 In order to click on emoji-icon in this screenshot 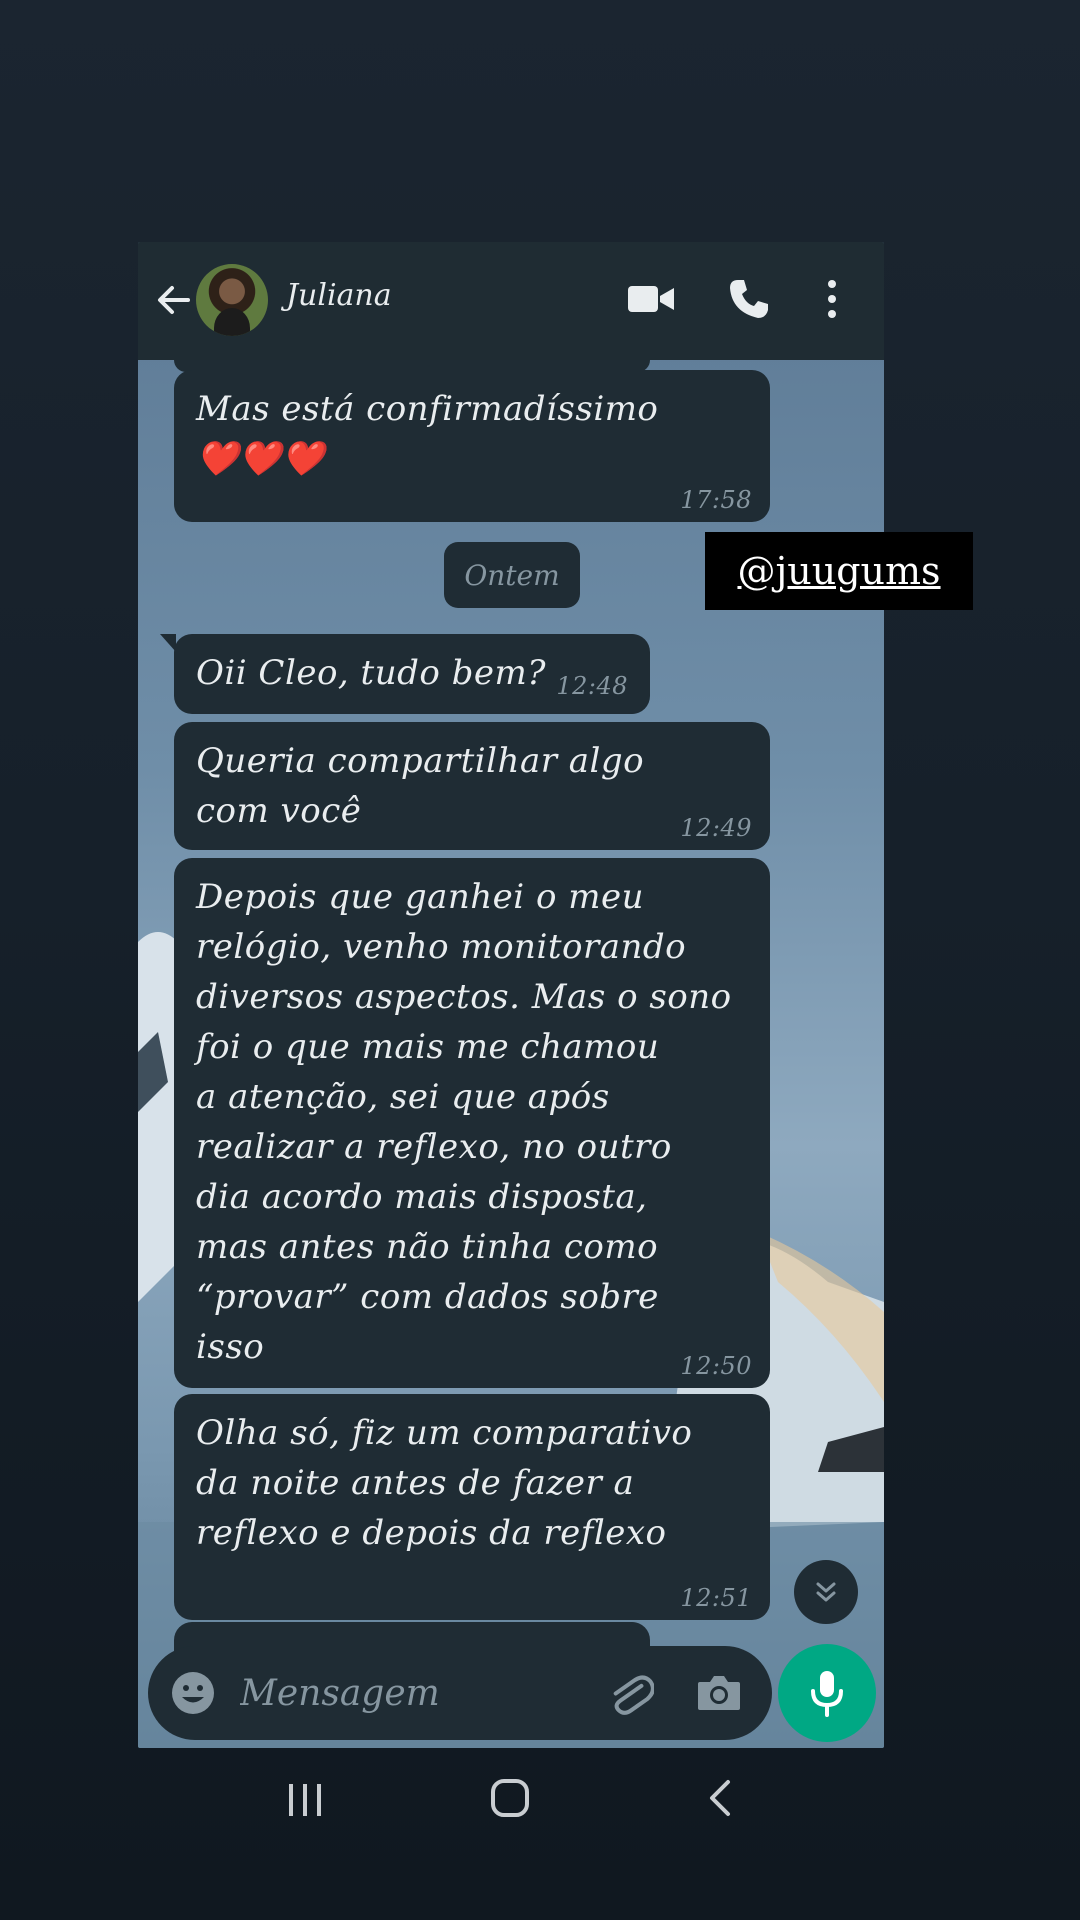, I will do `click(193, 1693)`.